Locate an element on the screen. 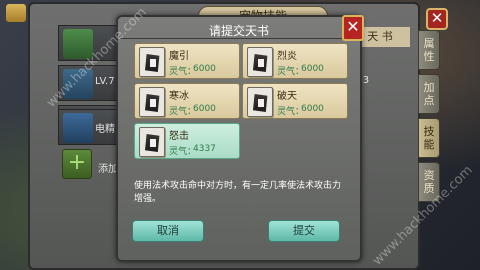 Image resolution: width=480 pixels, height=270 pixels. book-name: 烈炎 is located at coordinates (287, 56).